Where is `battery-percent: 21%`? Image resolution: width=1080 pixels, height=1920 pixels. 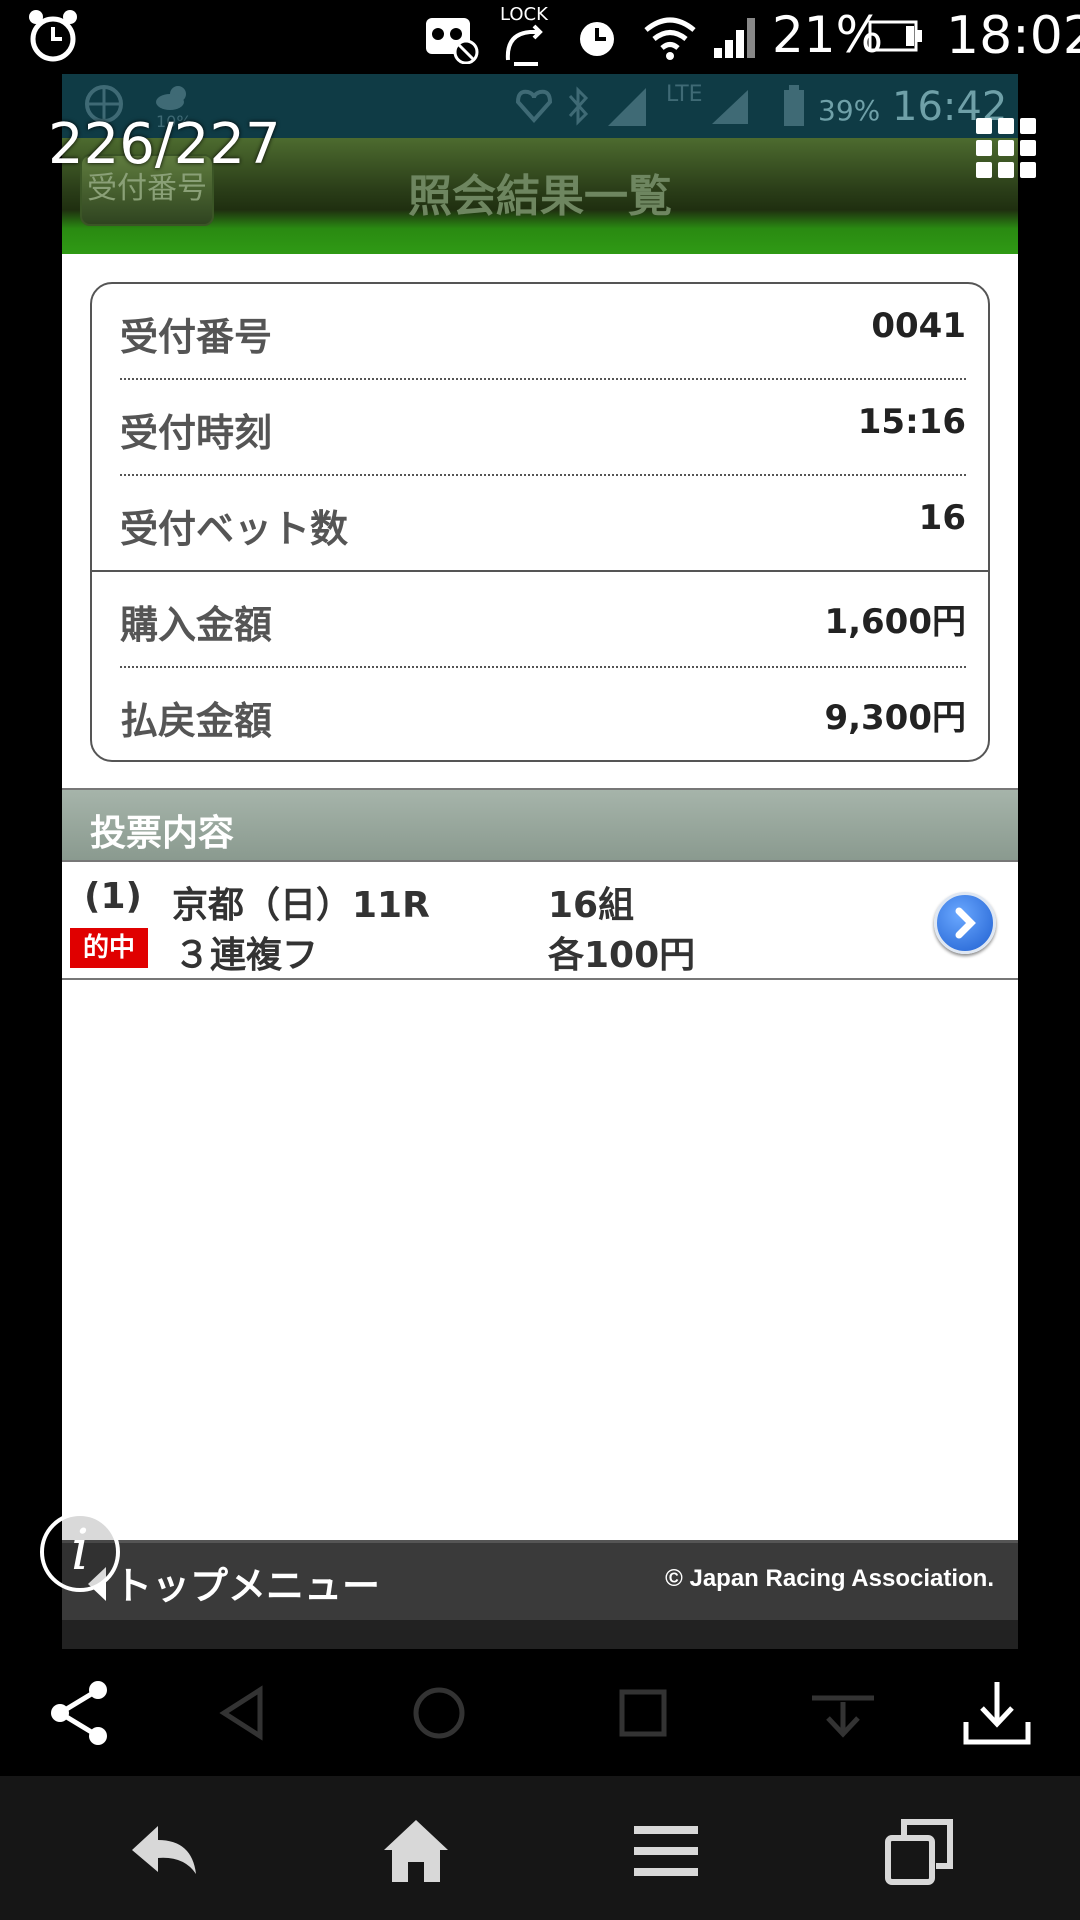 battery-percent: 21% is located at coordinates (828, 35).